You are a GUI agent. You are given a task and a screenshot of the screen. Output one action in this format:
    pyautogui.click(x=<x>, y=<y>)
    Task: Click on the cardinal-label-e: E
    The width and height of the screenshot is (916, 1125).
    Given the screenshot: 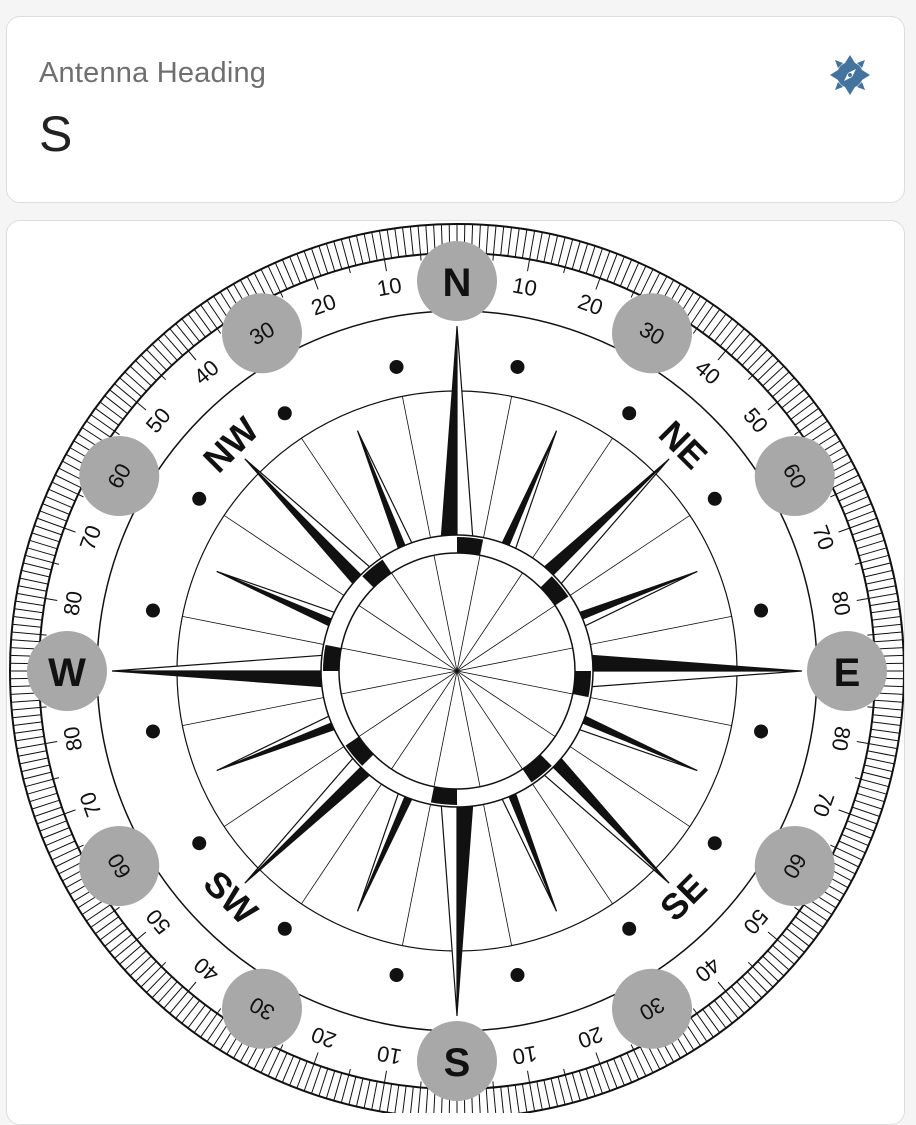 What is the action you would take?
    pyautogui.click(x=847, y=673)
    